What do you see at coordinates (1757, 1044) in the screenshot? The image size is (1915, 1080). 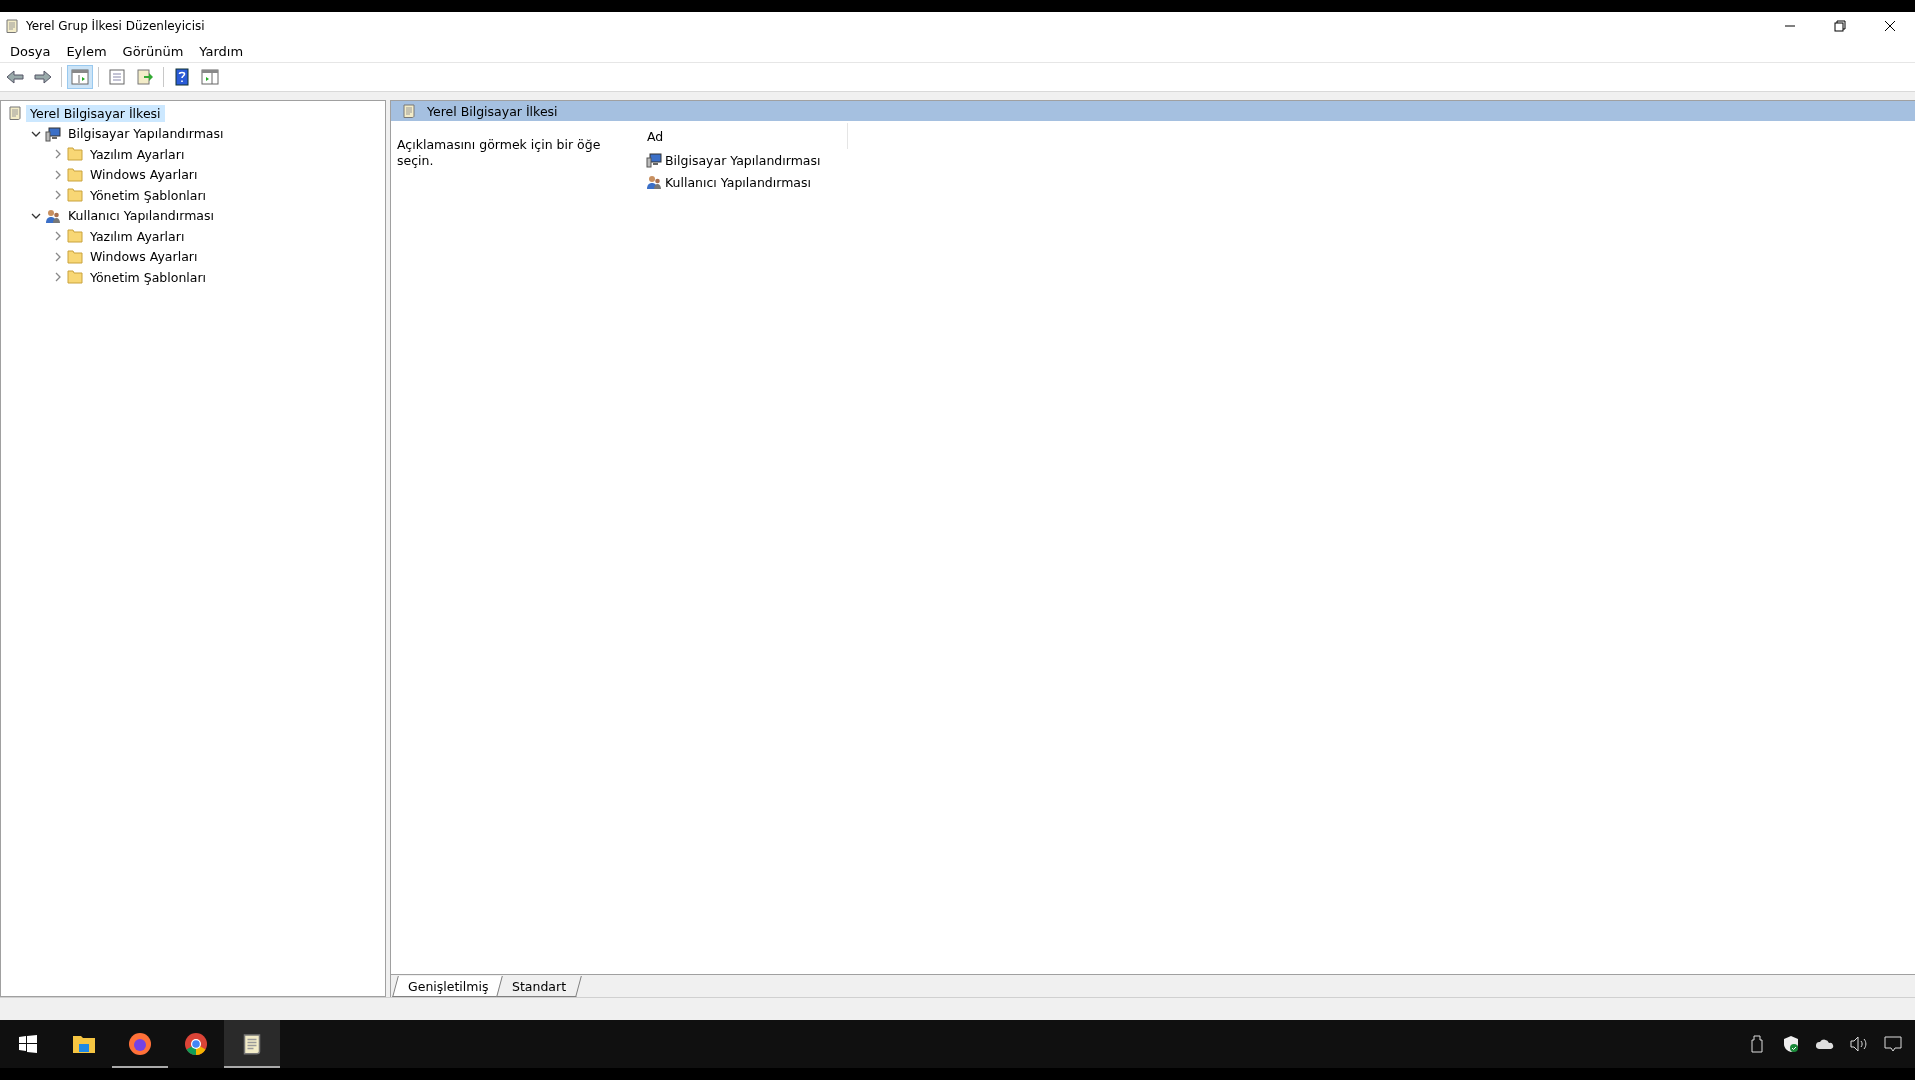 I see `usb-drive-icon` at bounding box center [1757, 1044].